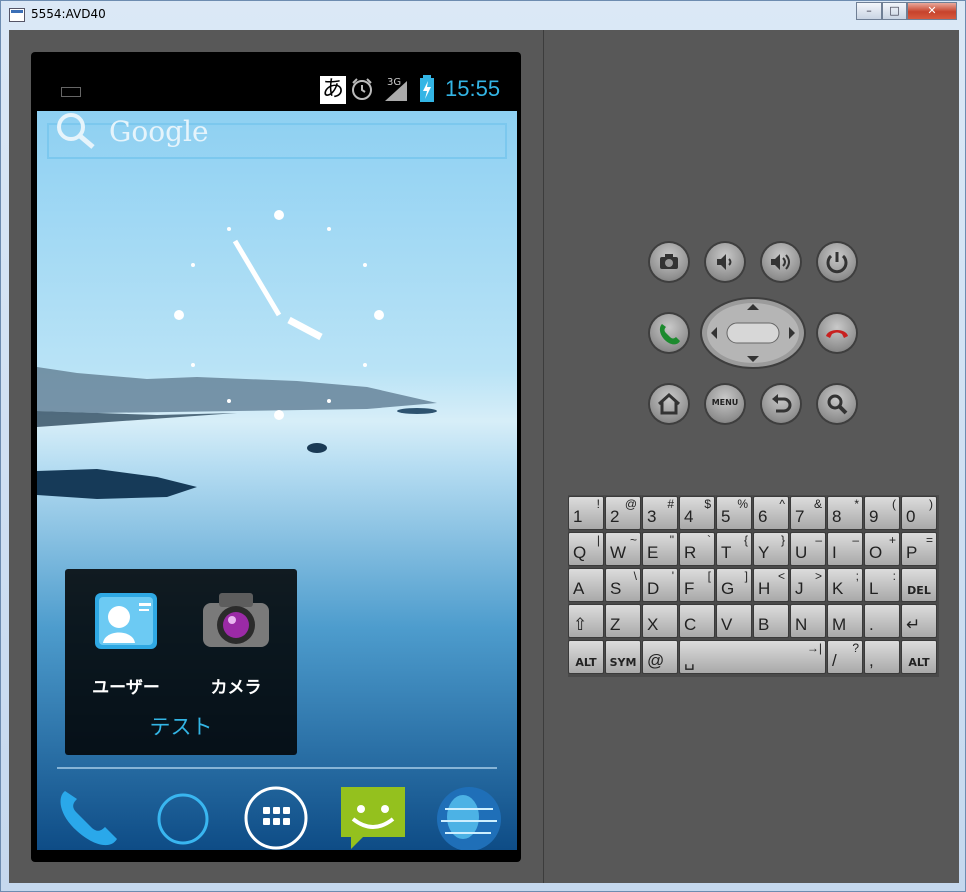 The width and height of the screenshot is (966, 892). Describe the element at coordinates (839, 624) in the screenshot. I see `key-label: M` at that location.